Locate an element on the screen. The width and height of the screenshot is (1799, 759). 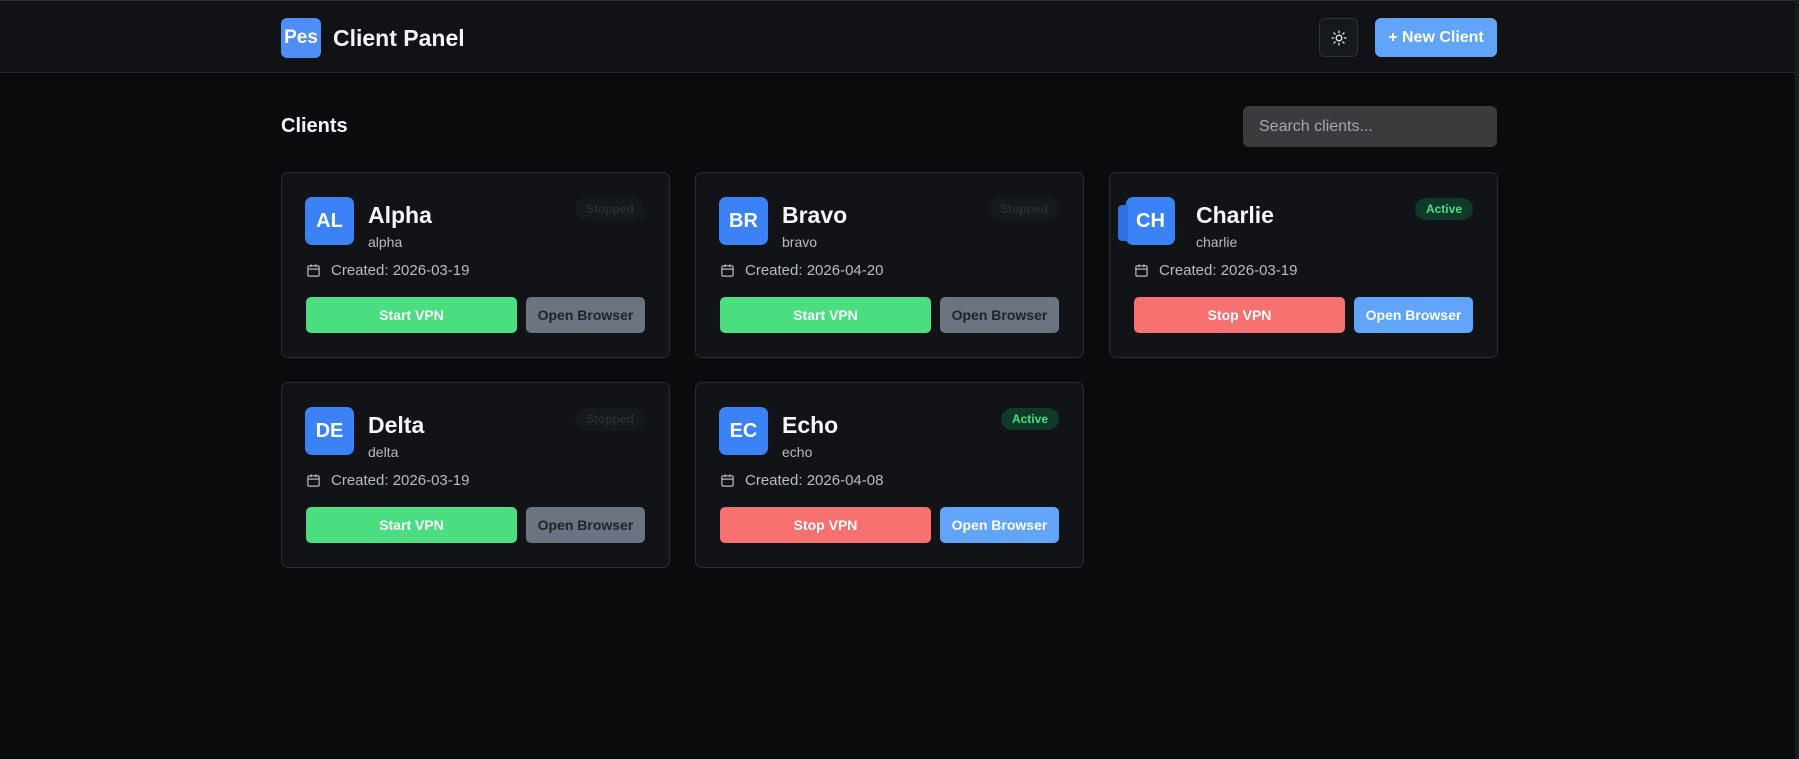
created-date: Created: 2026-04-08 is located at coordinates (801, 480).